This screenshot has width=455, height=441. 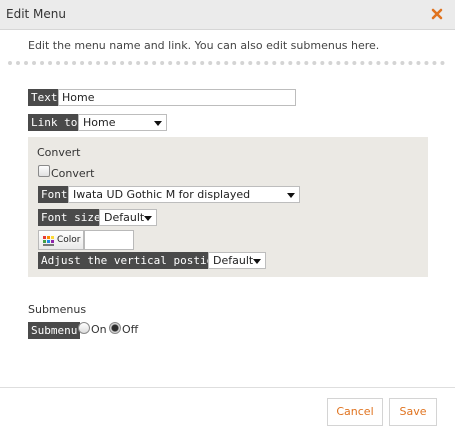 What do you see at coordinates (44, 97) in the screenshot?
I see `text-label: Text` at bounding box center [44, 97].